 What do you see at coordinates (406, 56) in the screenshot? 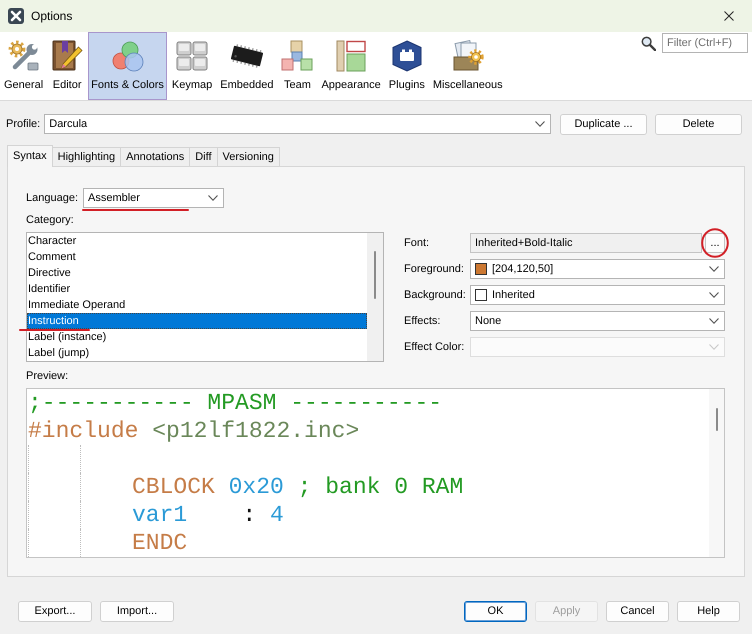
I see `hexagon-block-icon` at bounding box center [406, 56].